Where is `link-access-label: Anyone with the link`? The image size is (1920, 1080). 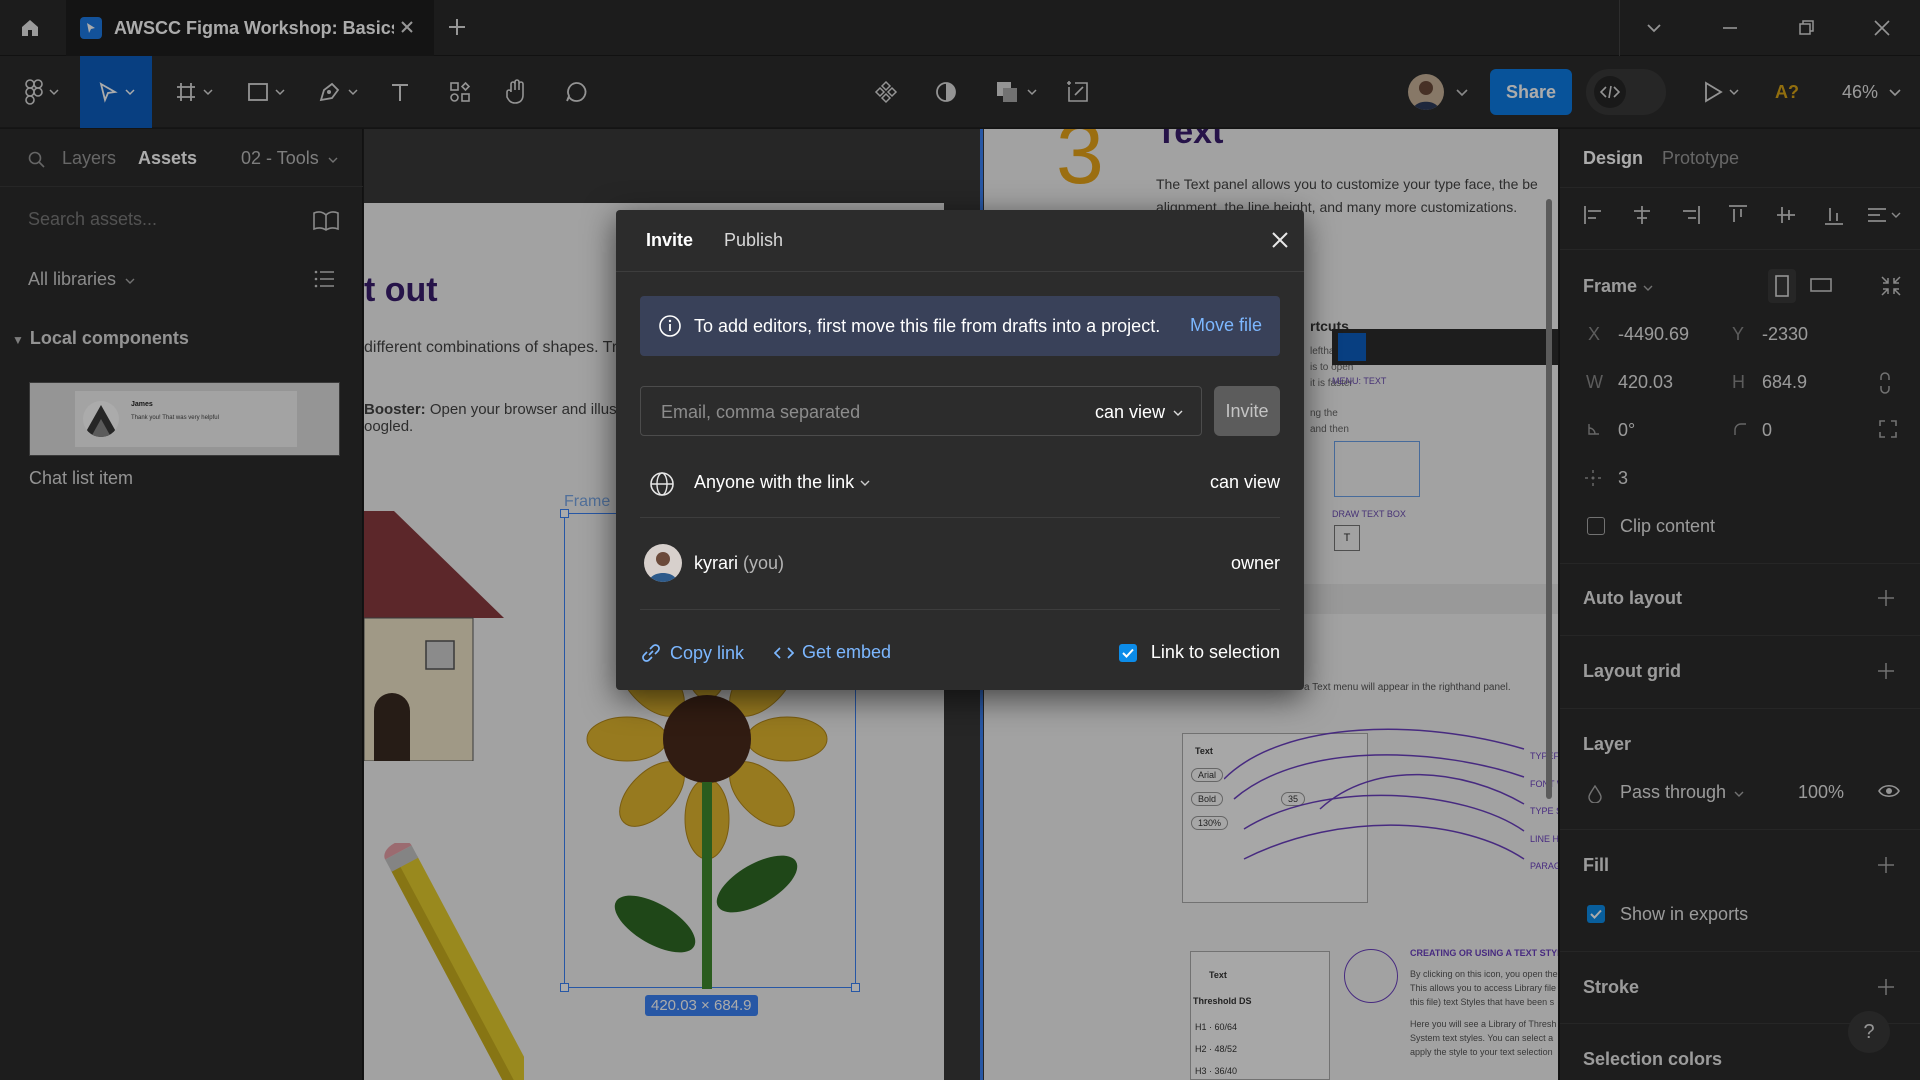 link-access-label: Anyone with the link is located at coordinates (774, 482).